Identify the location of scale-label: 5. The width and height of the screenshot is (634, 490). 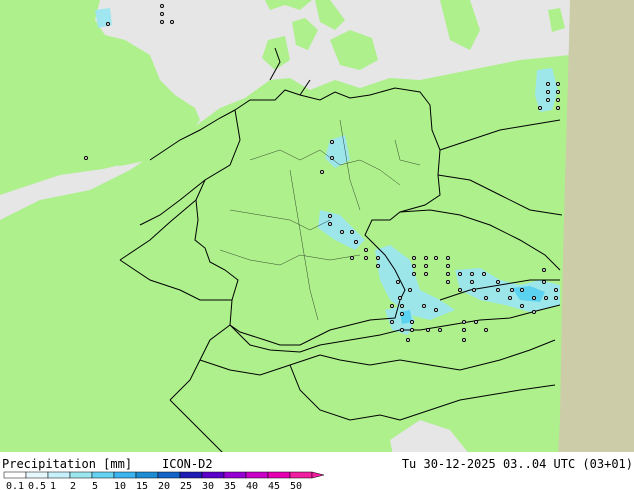
(95, 485).